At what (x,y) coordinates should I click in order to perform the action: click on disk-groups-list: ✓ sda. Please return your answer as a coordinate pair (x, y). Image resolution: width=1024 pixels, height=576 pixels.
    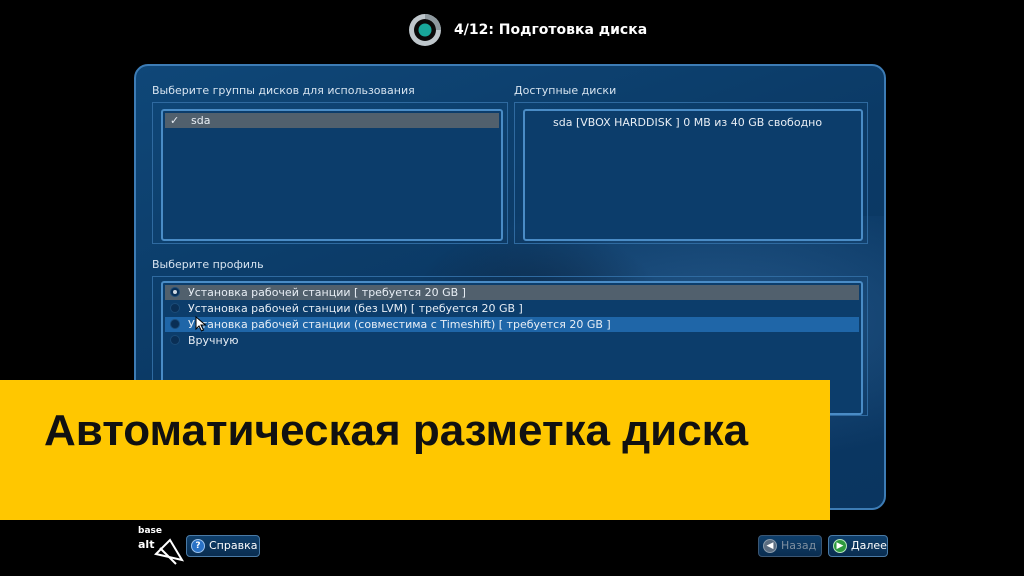
    Looking at the image, I should click on (332, 175).